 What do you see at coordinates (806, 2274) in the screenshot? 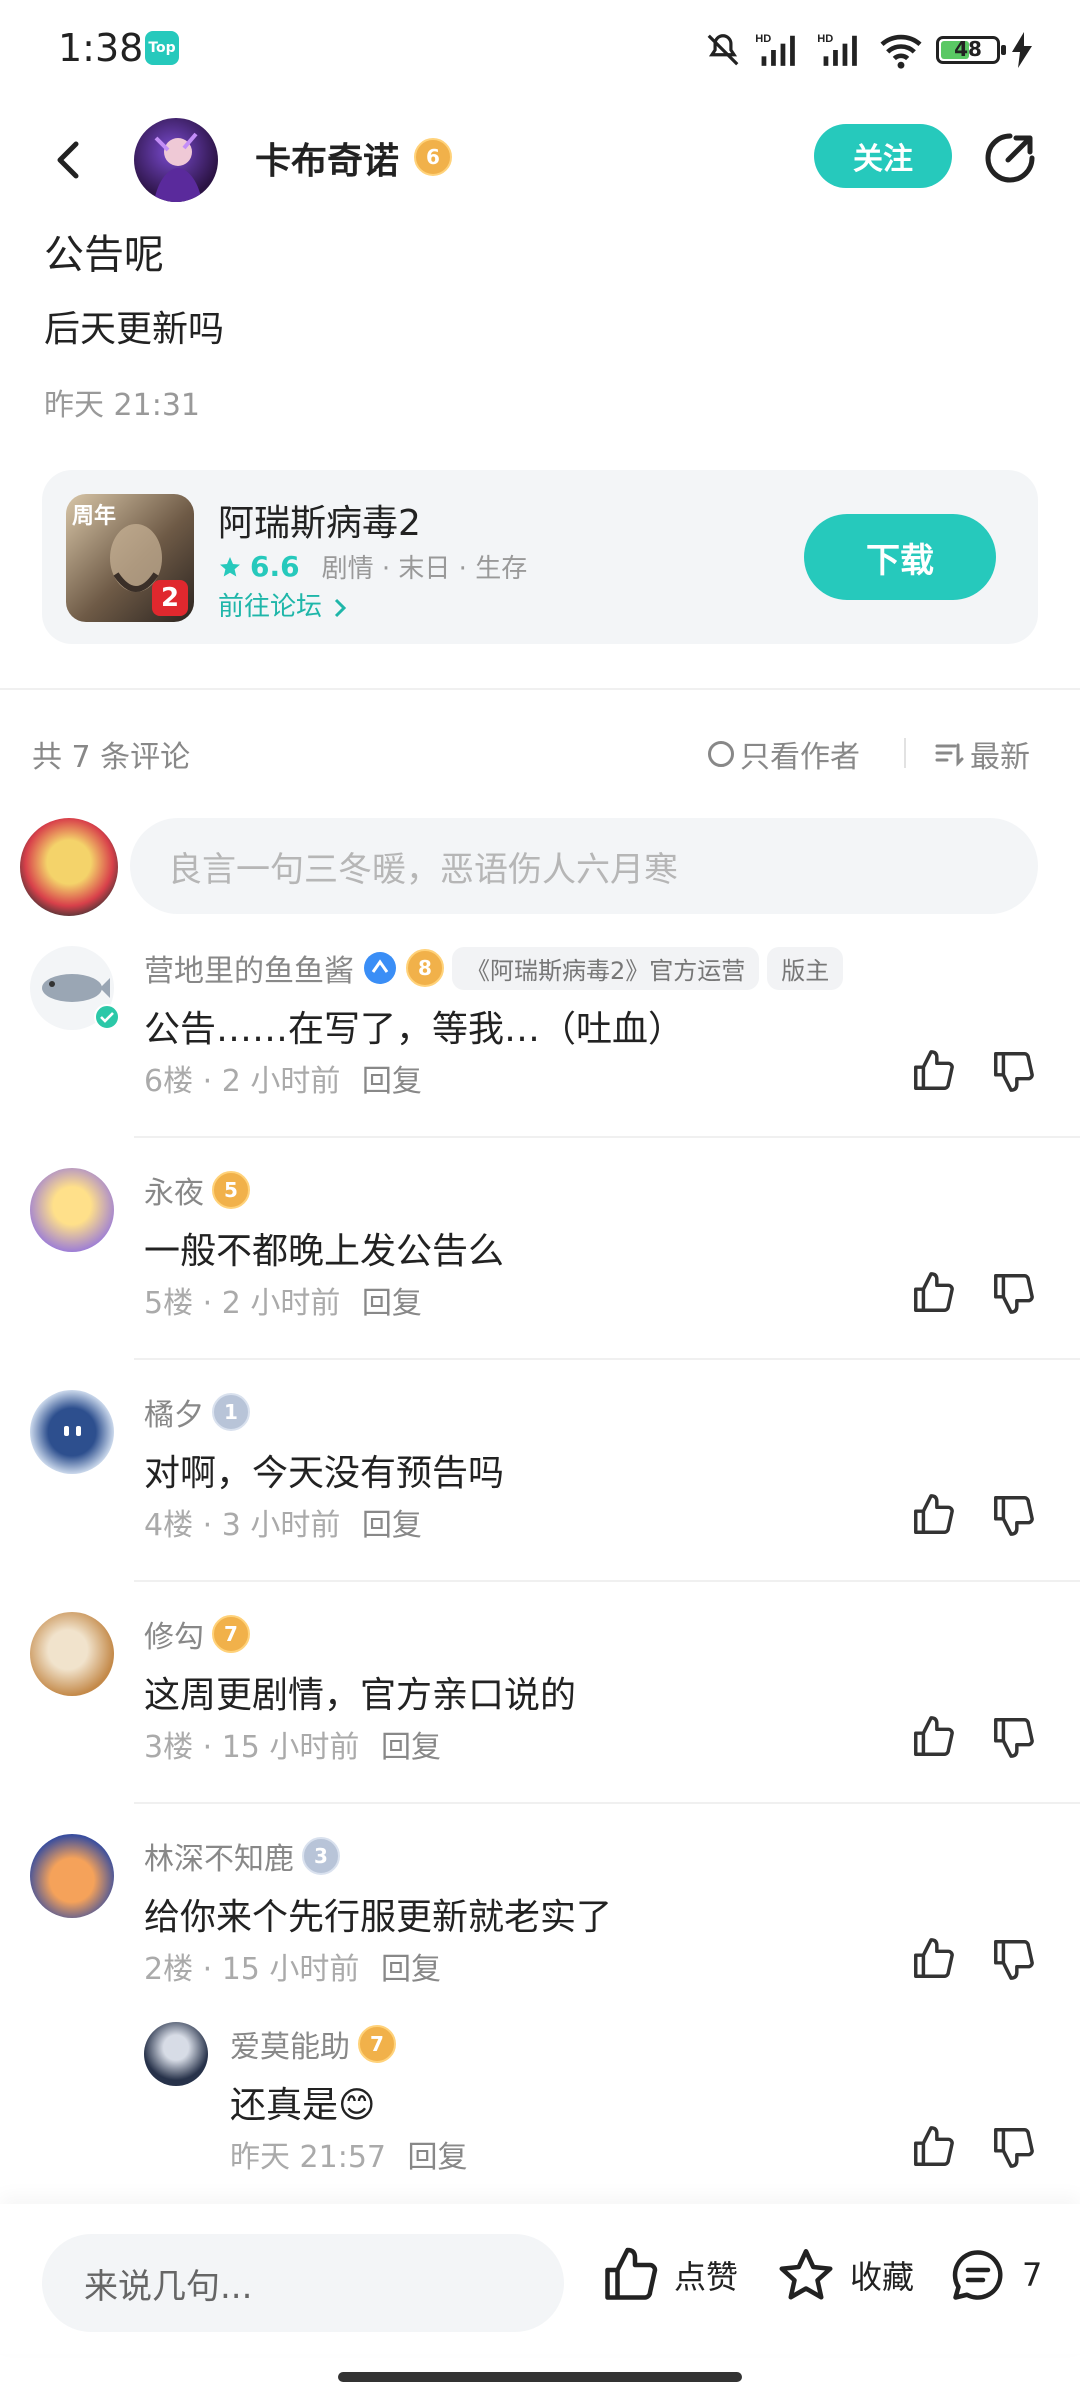
I see `star-outline-icon` at bounding box center [806, 2274].